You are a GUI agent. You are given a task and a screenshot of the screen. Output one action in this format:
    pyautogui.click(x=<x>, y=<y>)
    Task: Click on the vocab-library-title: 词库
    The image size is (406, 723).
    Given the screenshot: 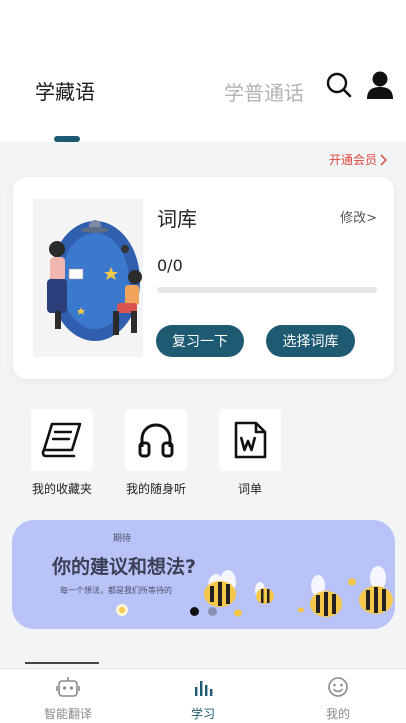 What is the action you would take?
    pyautogui.click(x=177, y=219)
    